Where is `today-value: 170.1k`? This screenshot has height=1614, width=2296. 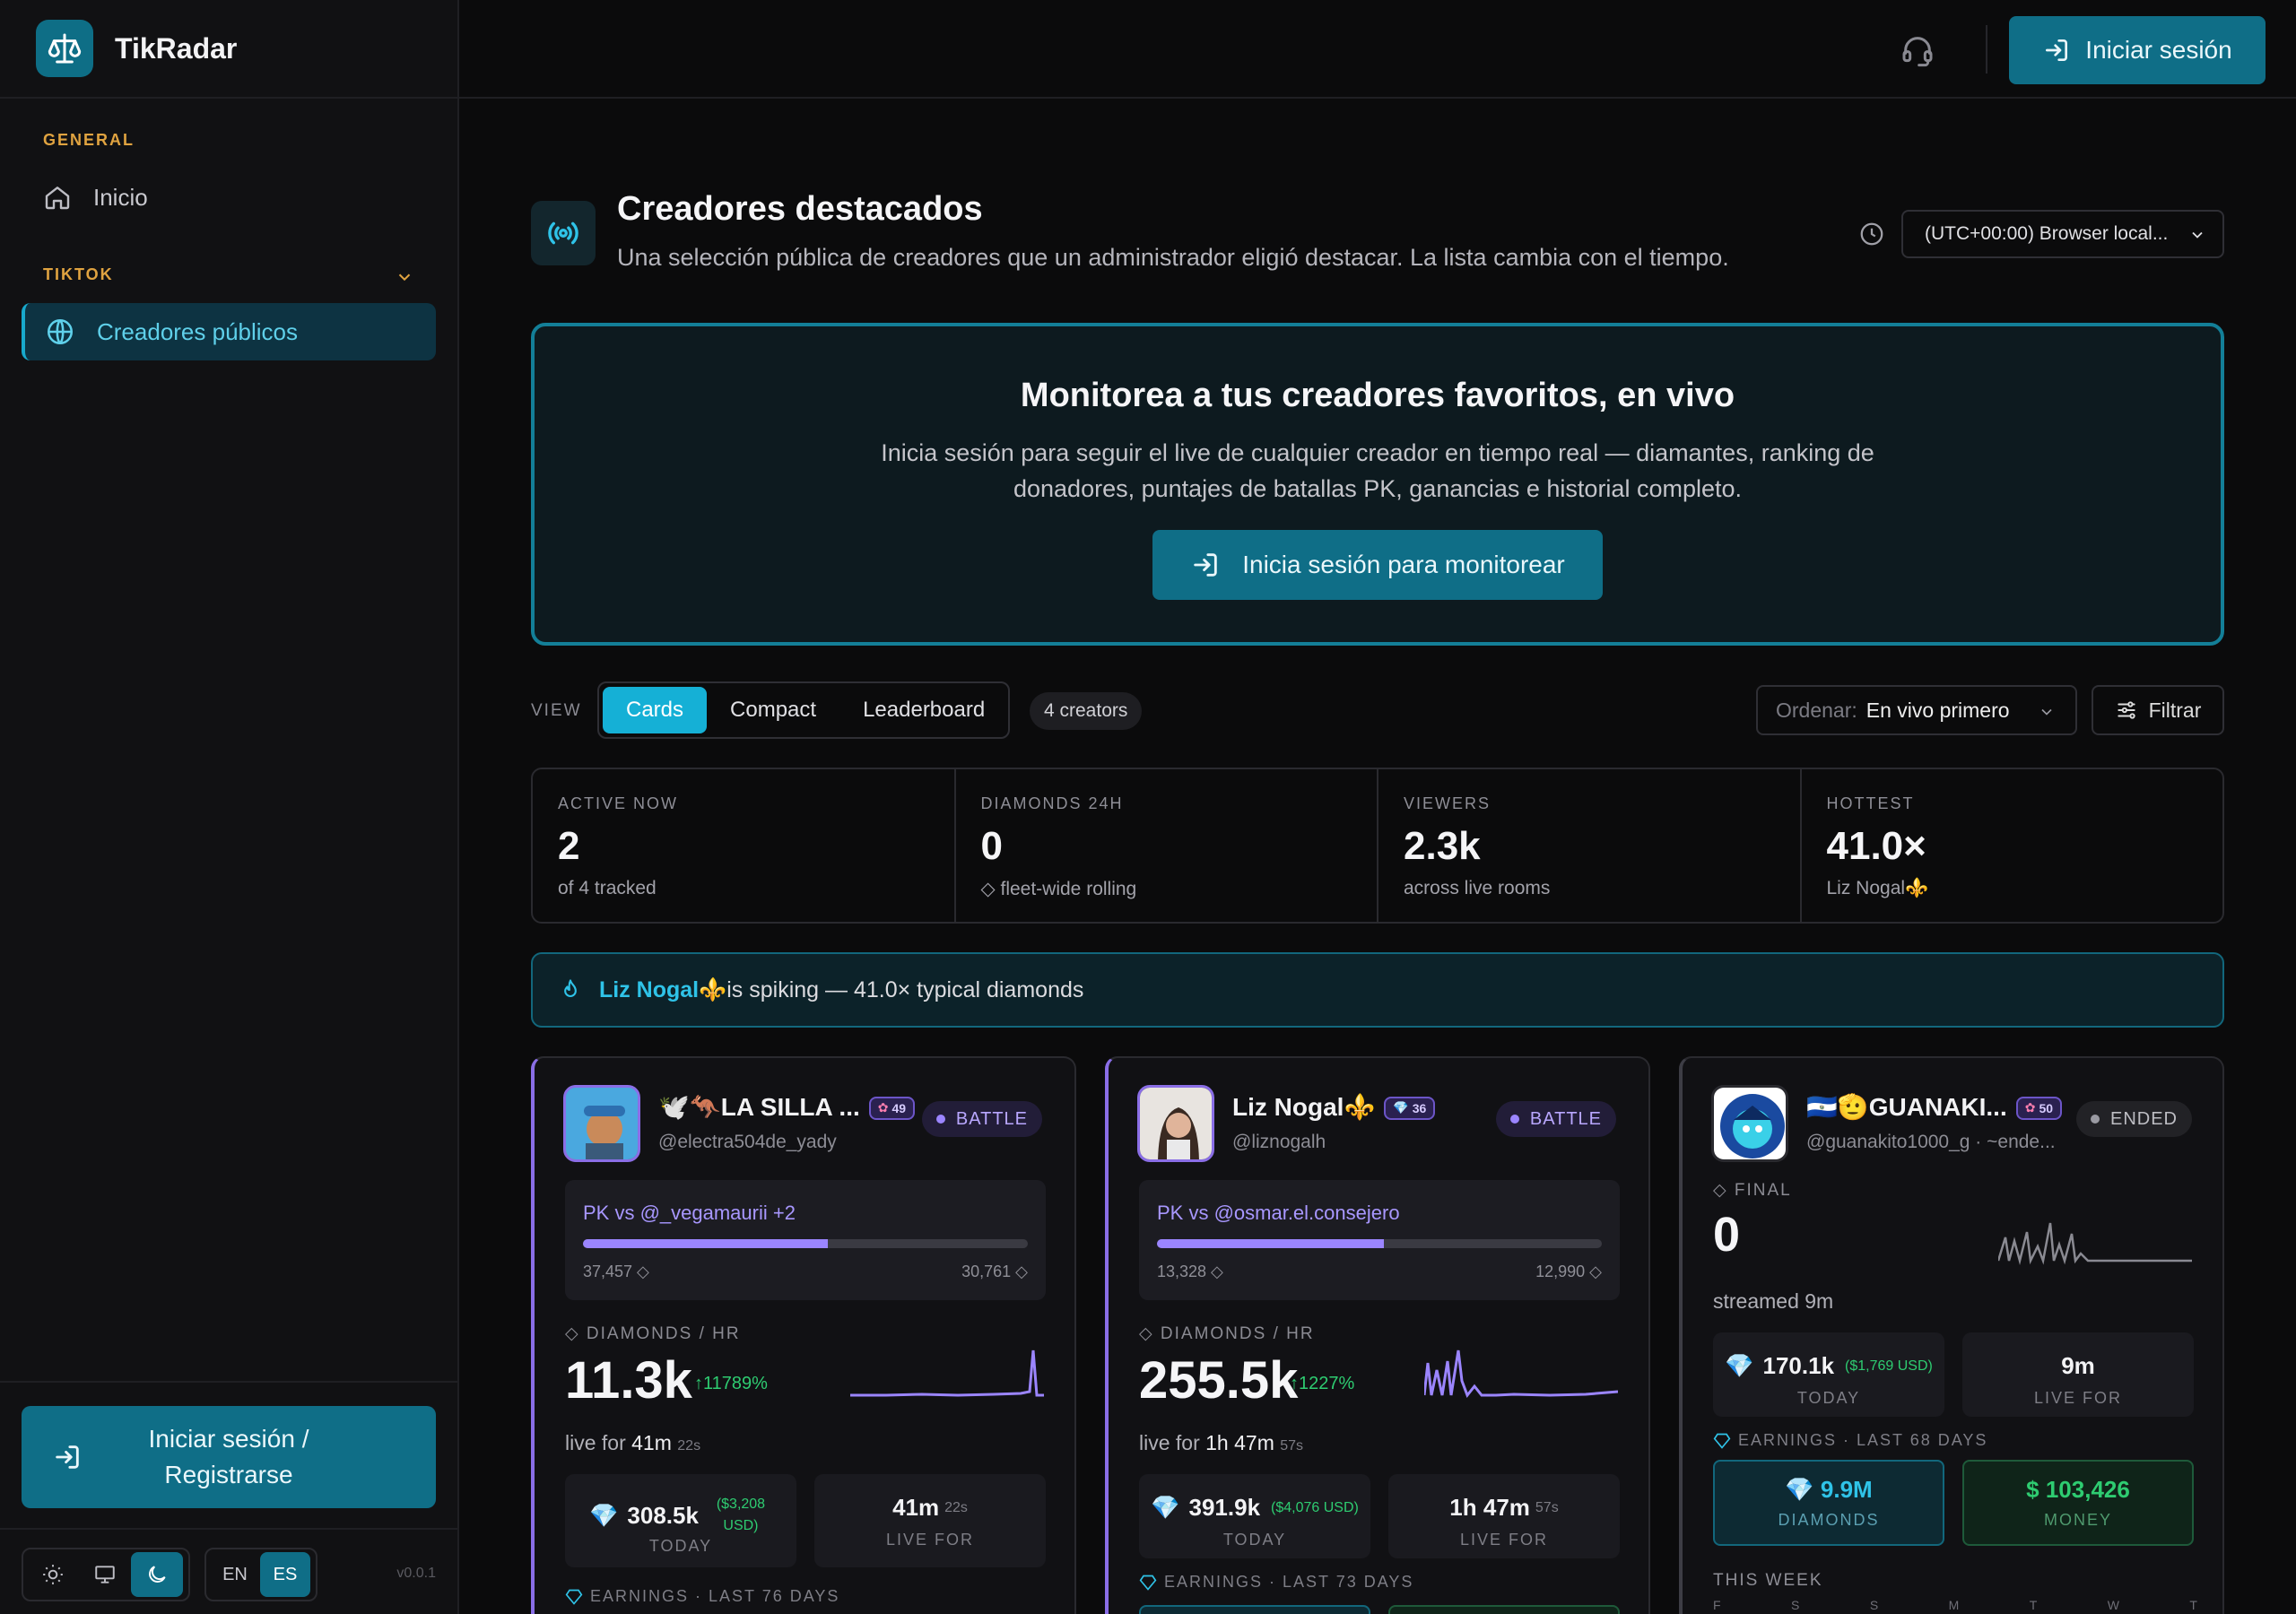 today-value: 170.1k is located at coordinates (1798, 1365).